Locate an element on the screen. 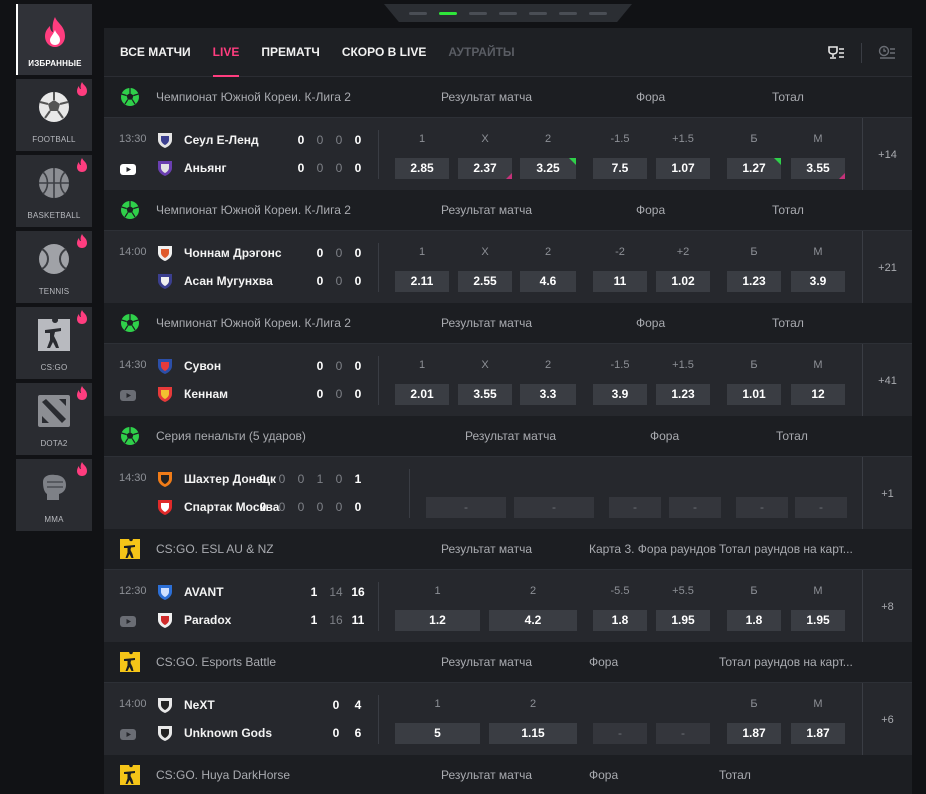  odds-button: 5 is located at coordinates (437, 733).